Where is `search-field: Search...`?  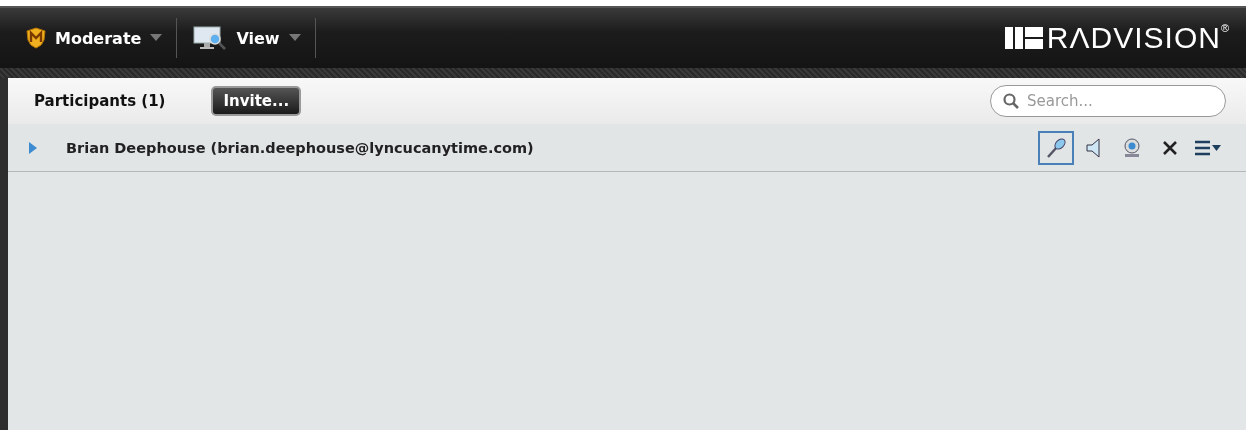 search-field: Search... is located at coordinates (1108, 101).